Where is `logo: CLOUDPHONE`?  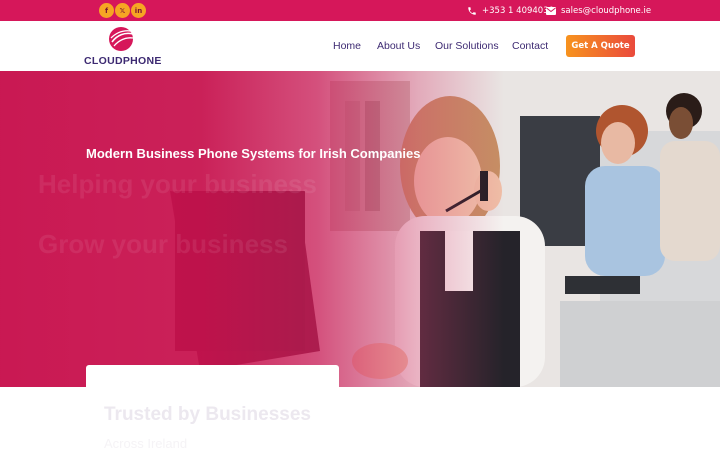 logo: CLOUDPHONE is located at coordinates (123, 47).